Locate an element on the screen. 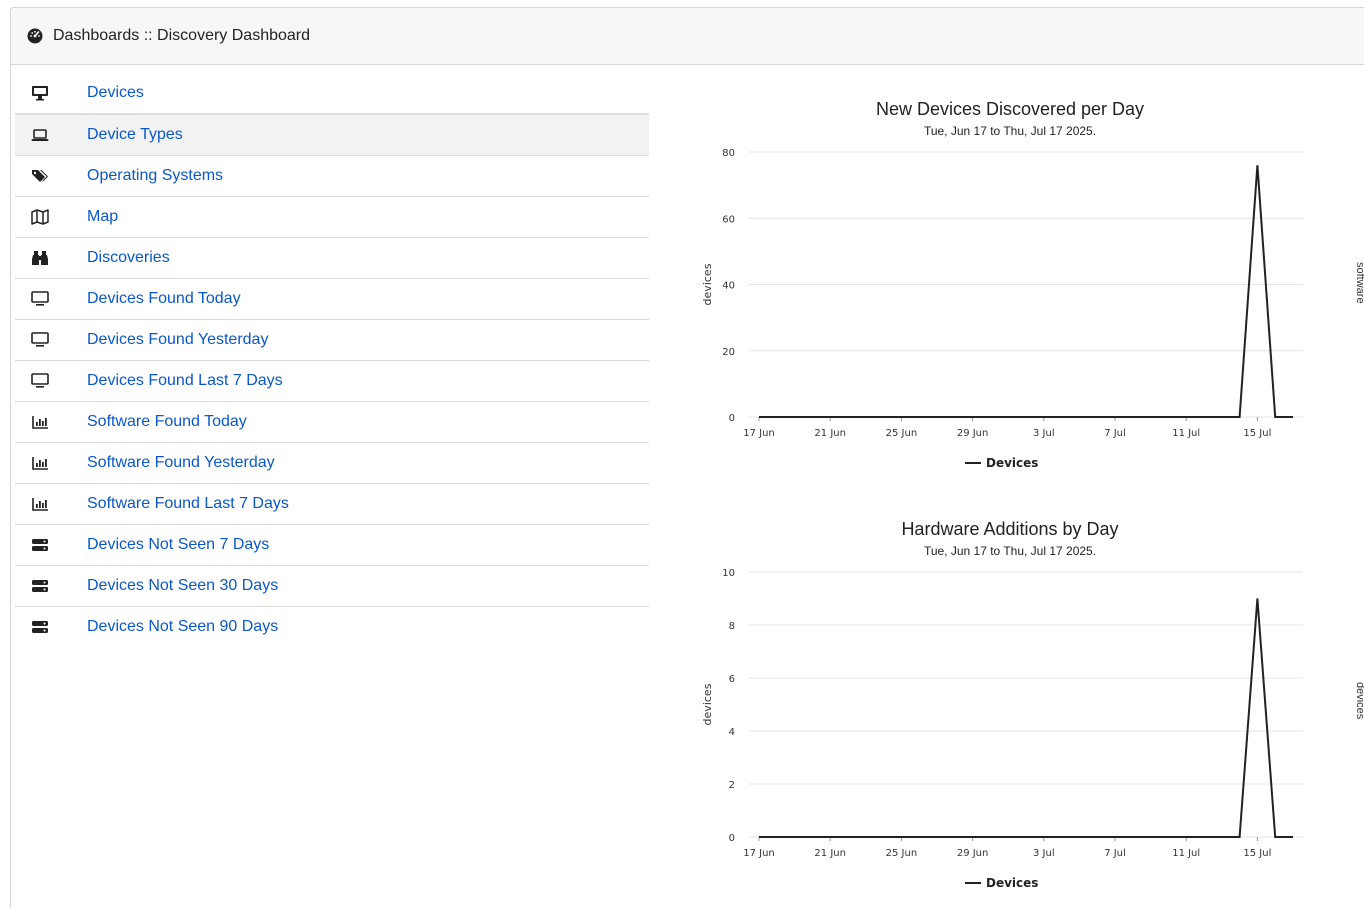 This screenshot has width=1364, height=908. menu-item-discoveries: Discoveries is located at coordinates (332, 258).